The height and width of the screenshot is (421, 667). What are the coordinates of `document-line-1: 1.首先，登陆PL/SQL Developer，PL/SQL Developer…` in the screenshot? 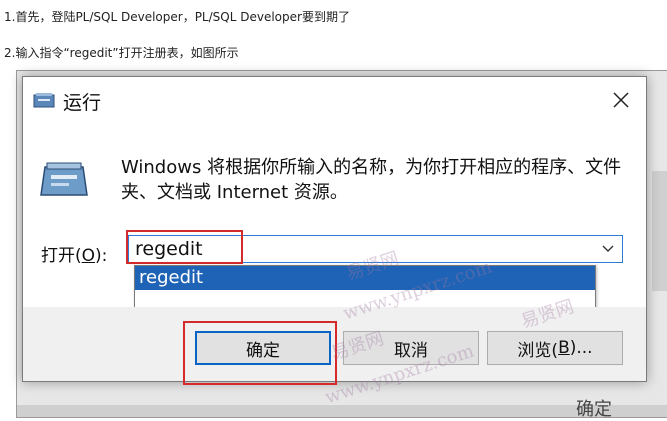 It's located at (177, 17).